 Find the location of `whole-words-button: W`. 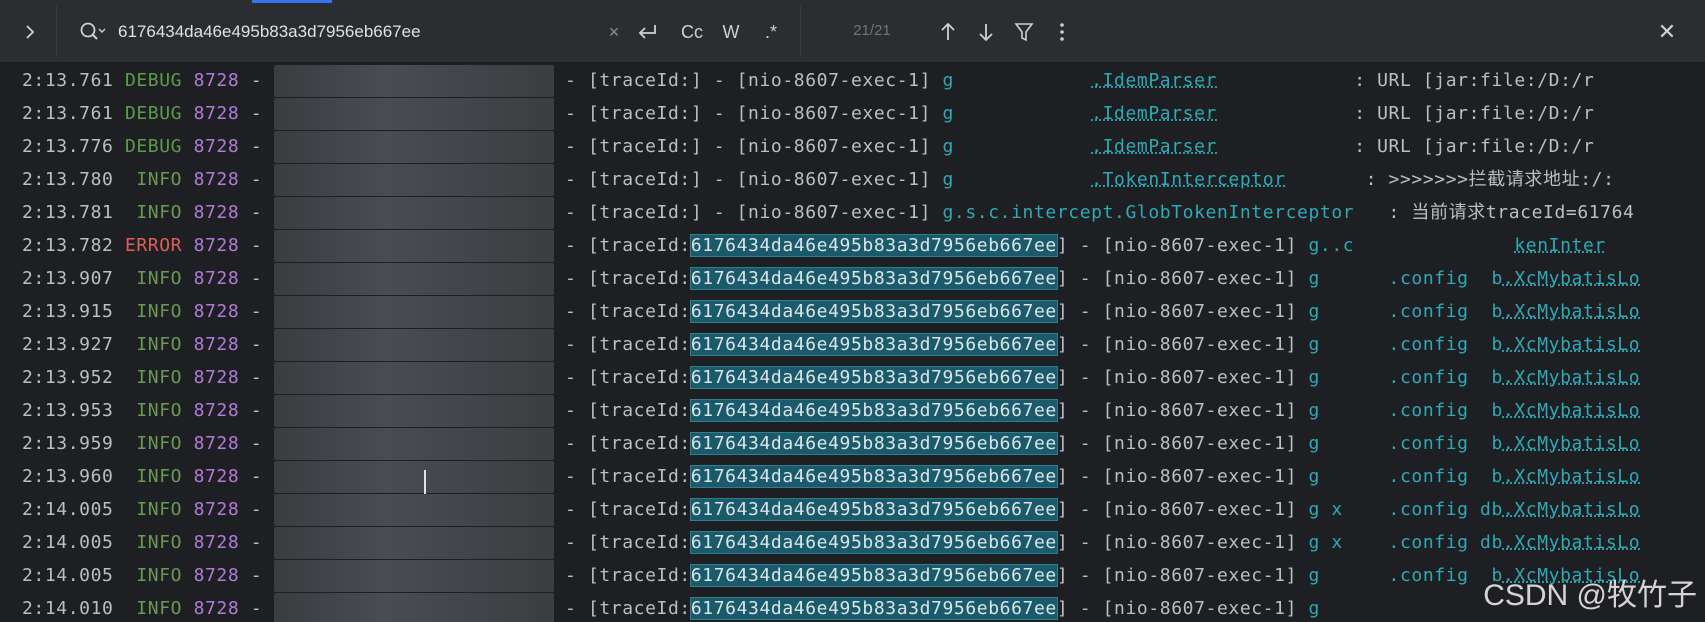

whole-words-button: W is located at coordinates (731, 32).